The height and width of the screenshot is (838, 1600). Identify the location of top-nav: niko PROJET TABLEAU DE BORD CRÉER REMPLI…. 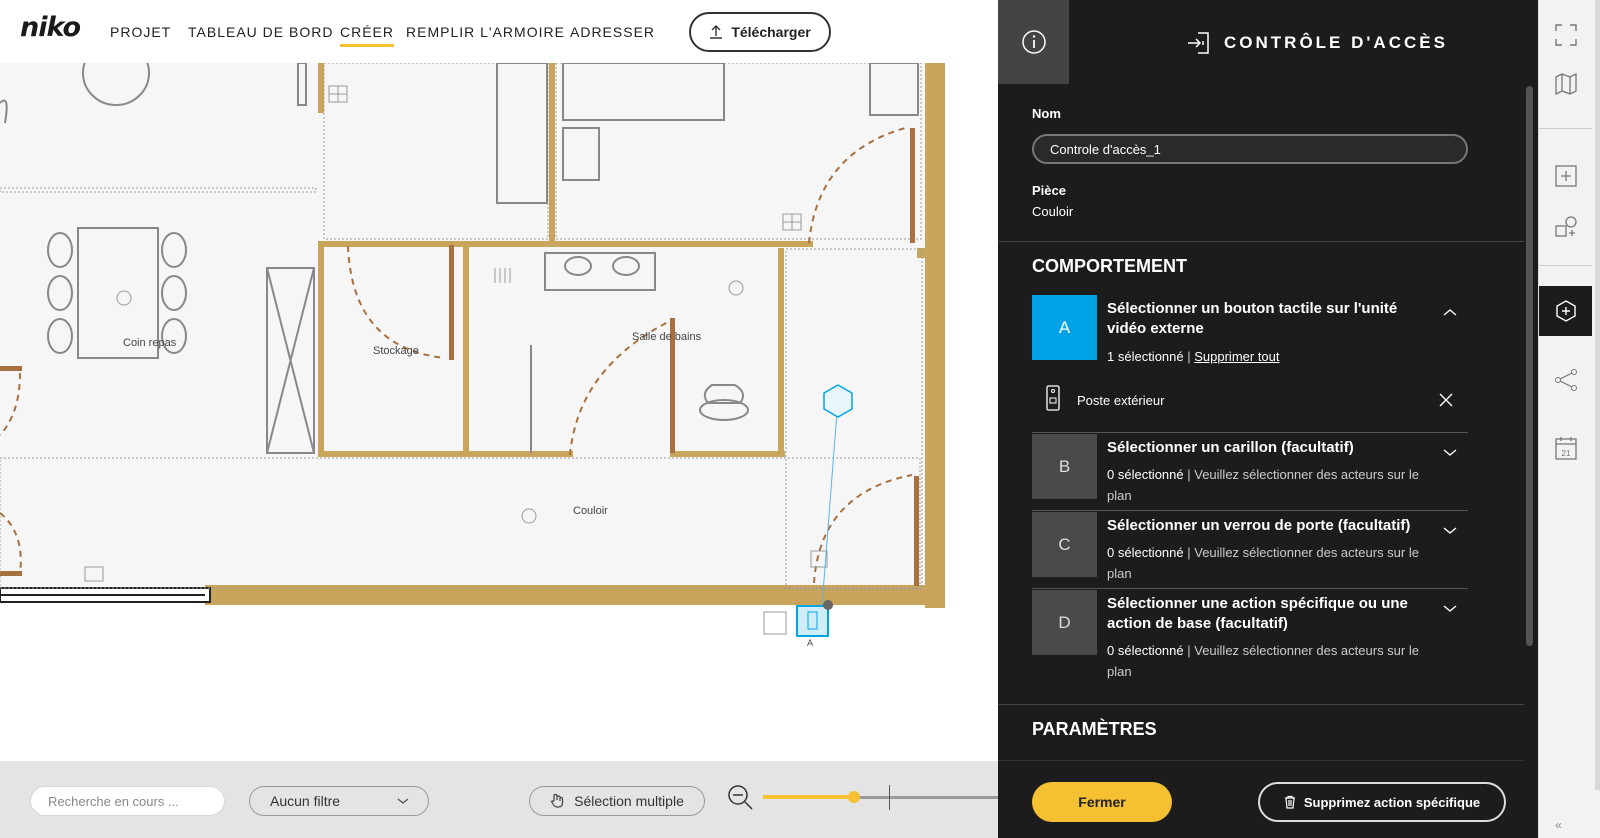
(499, 31).